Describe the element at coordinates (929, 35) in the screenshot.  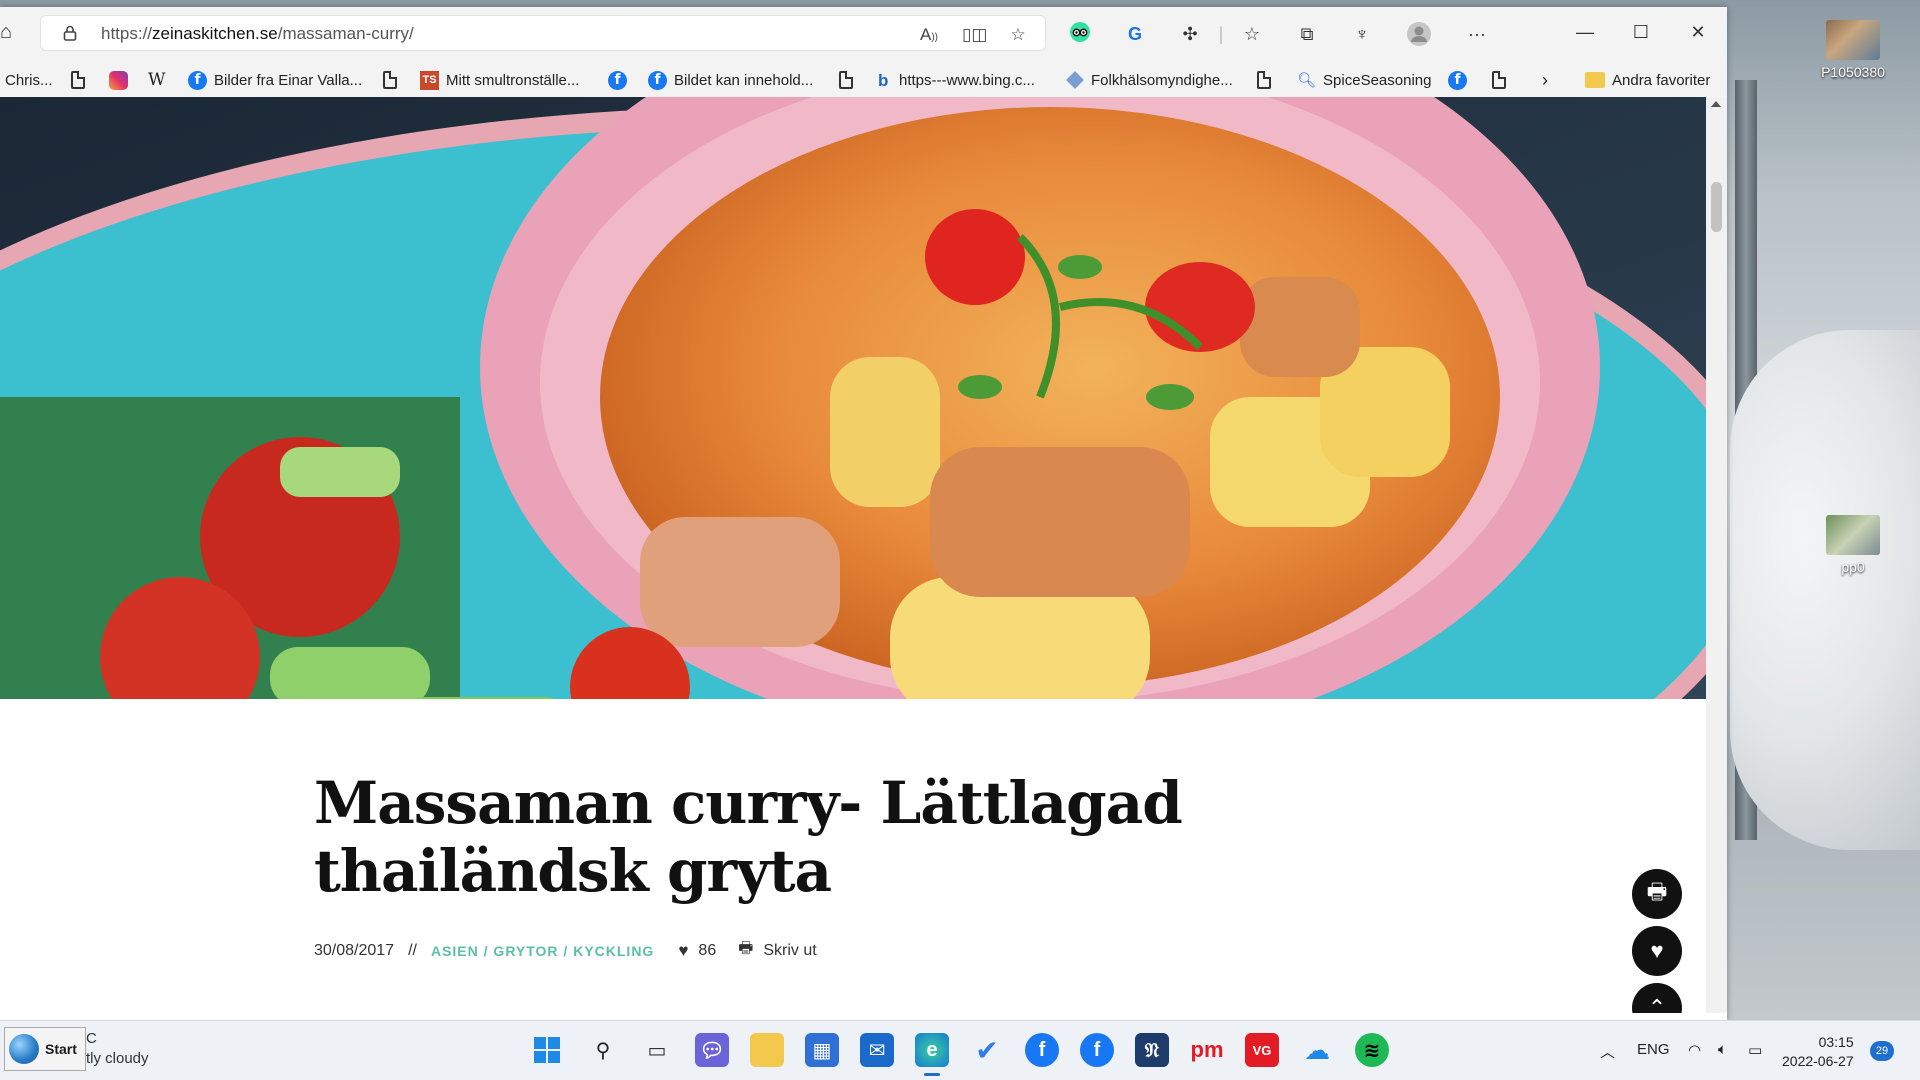
I see `read-aloud-icon: A))` at that location.